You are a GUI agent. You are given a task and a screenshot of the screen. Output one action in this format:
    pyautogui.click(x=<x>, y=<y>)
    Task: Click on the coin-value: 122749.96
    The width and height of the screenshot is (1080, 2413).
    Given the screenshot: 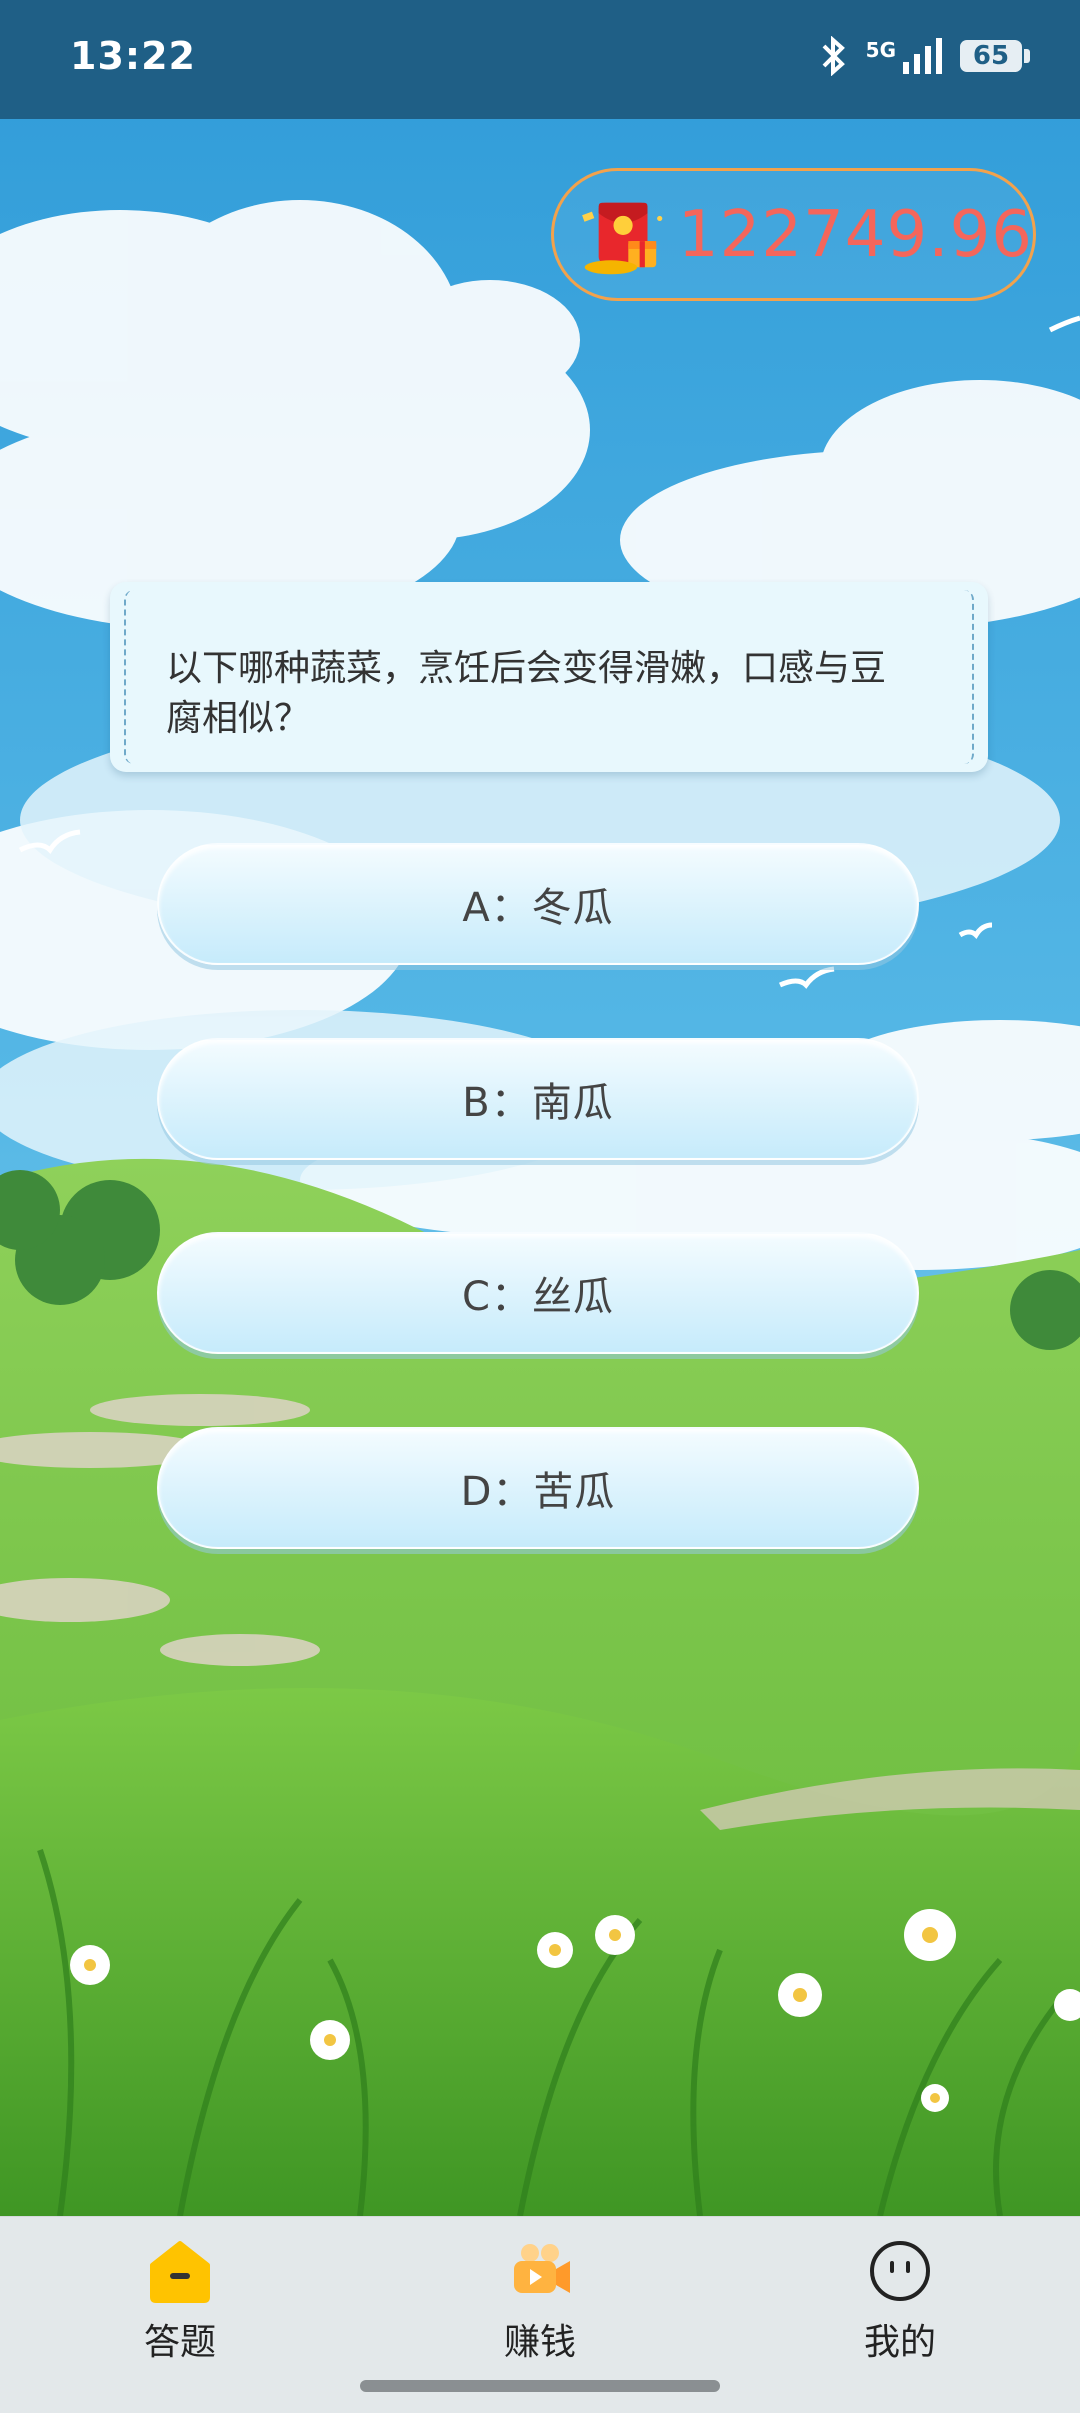 What is the action you would take?
    pyautogui.click(x=855, y=234)
    